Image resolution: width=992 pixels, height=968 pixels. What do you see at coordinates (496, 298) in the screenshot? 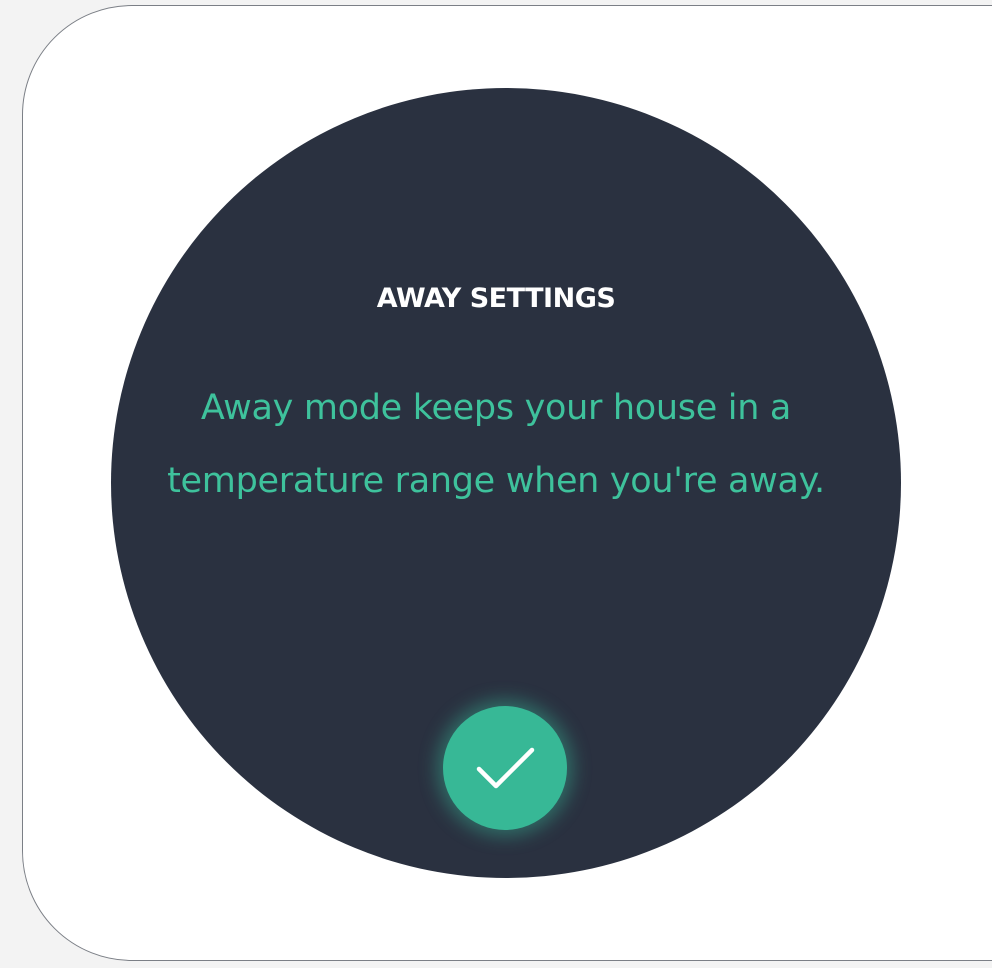
I see `page-title: AWAY SETTINGS` at bounding box center [496, 298].